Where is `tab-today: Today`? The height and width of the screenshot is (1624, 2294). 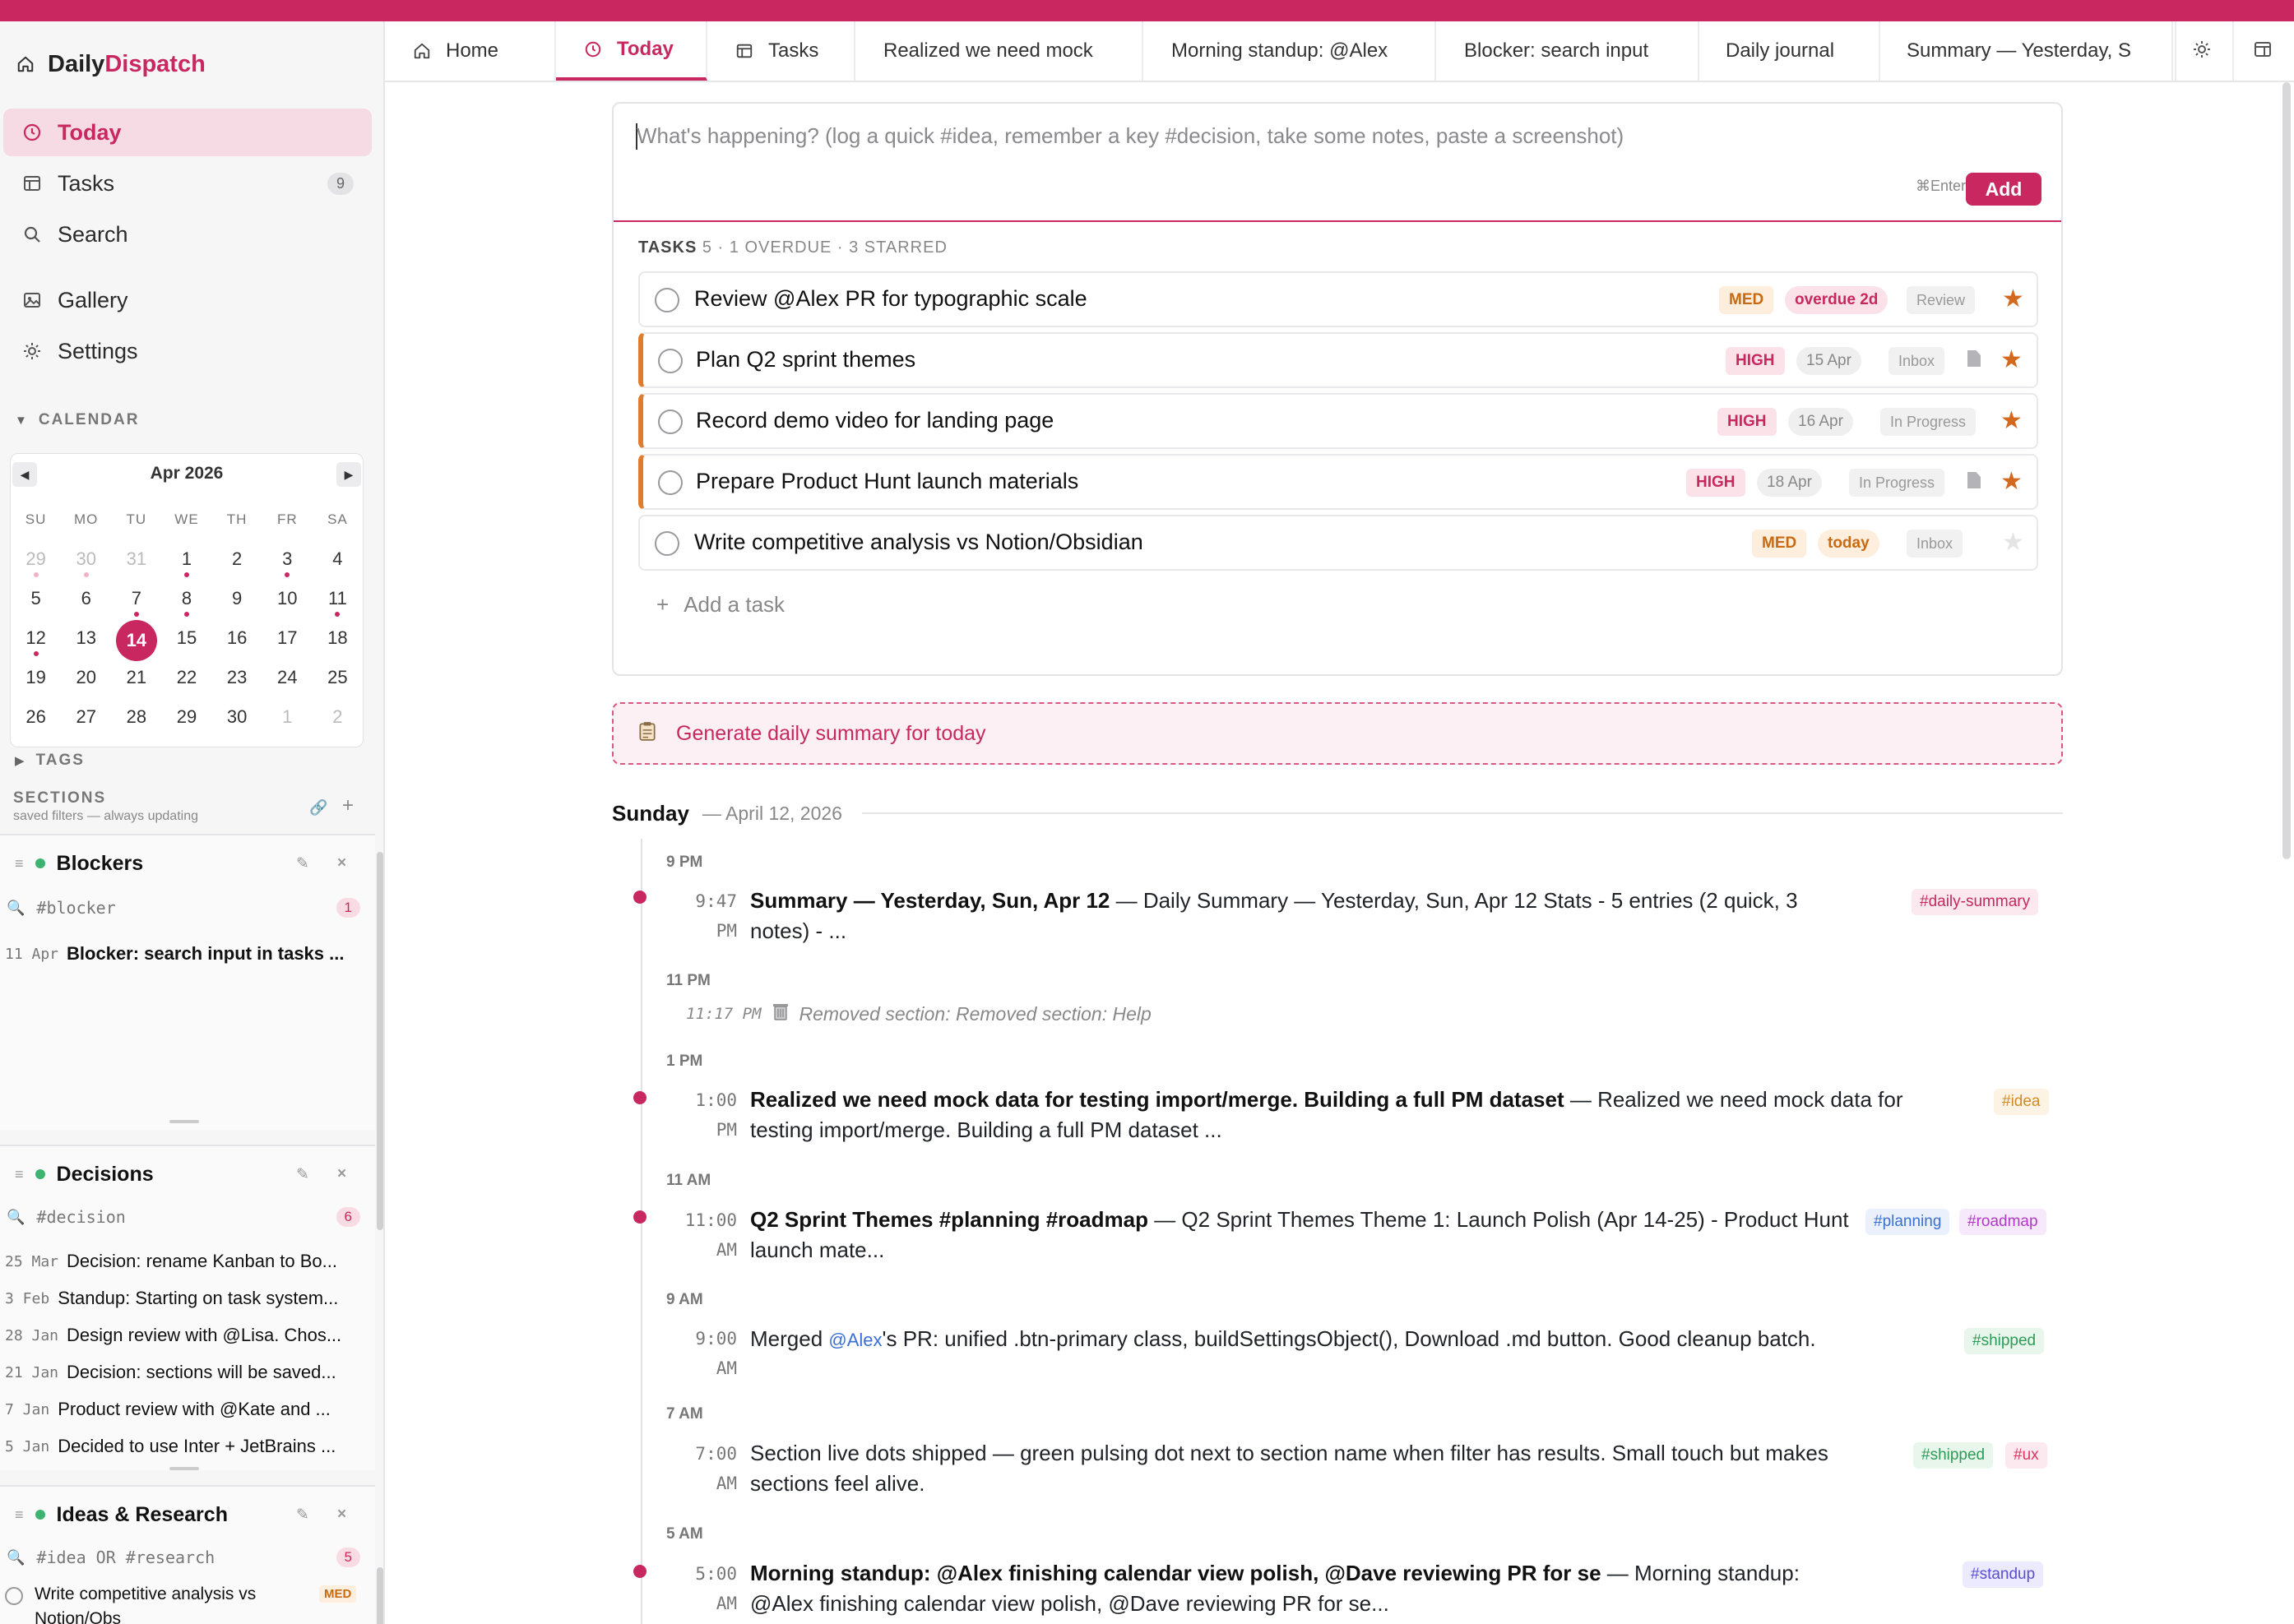
tab-today: Today is located at coordinates (631, 51).